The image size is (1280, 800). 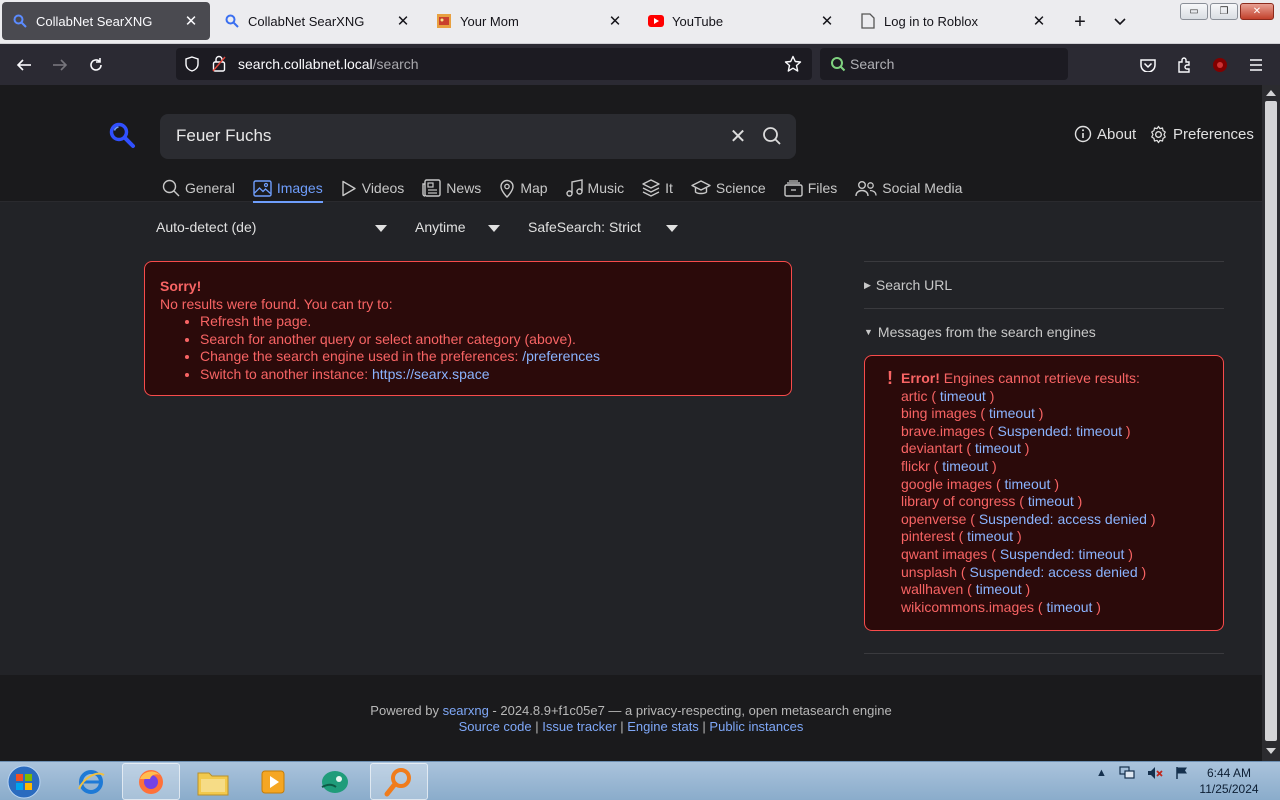 I want to click on scrollbar-thumb, so click(x=1271, y=421).